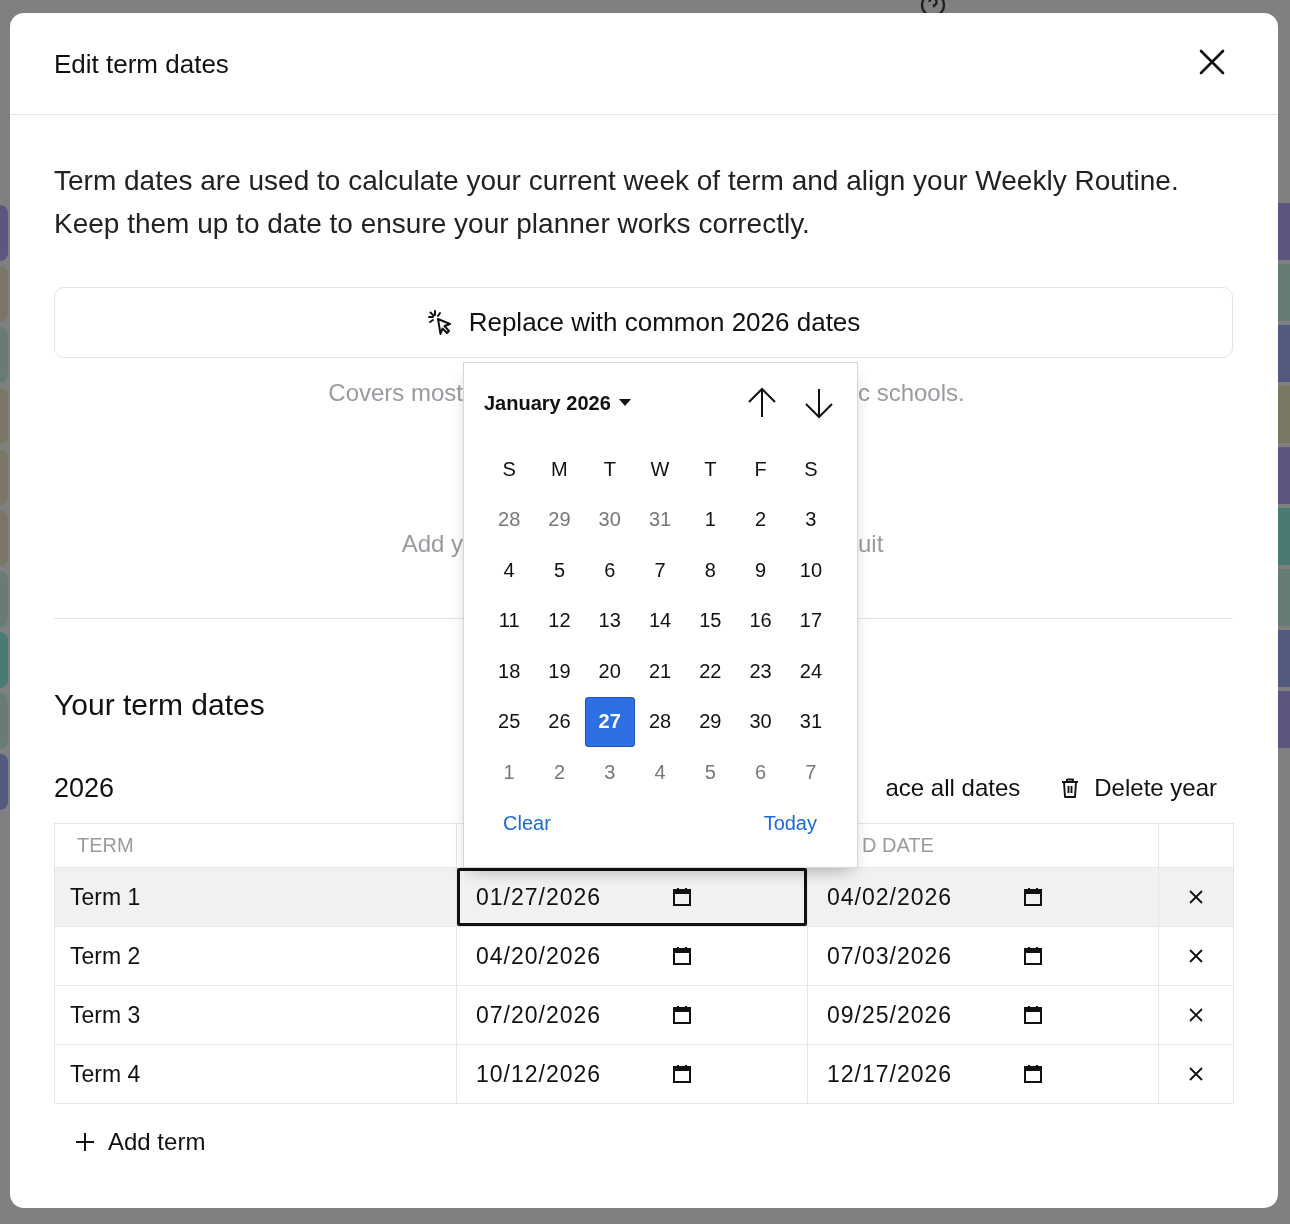 Image resolution: width=1290 pixels, height=1224 pixels. I want to click on trash-icon, so click(1070, 788).